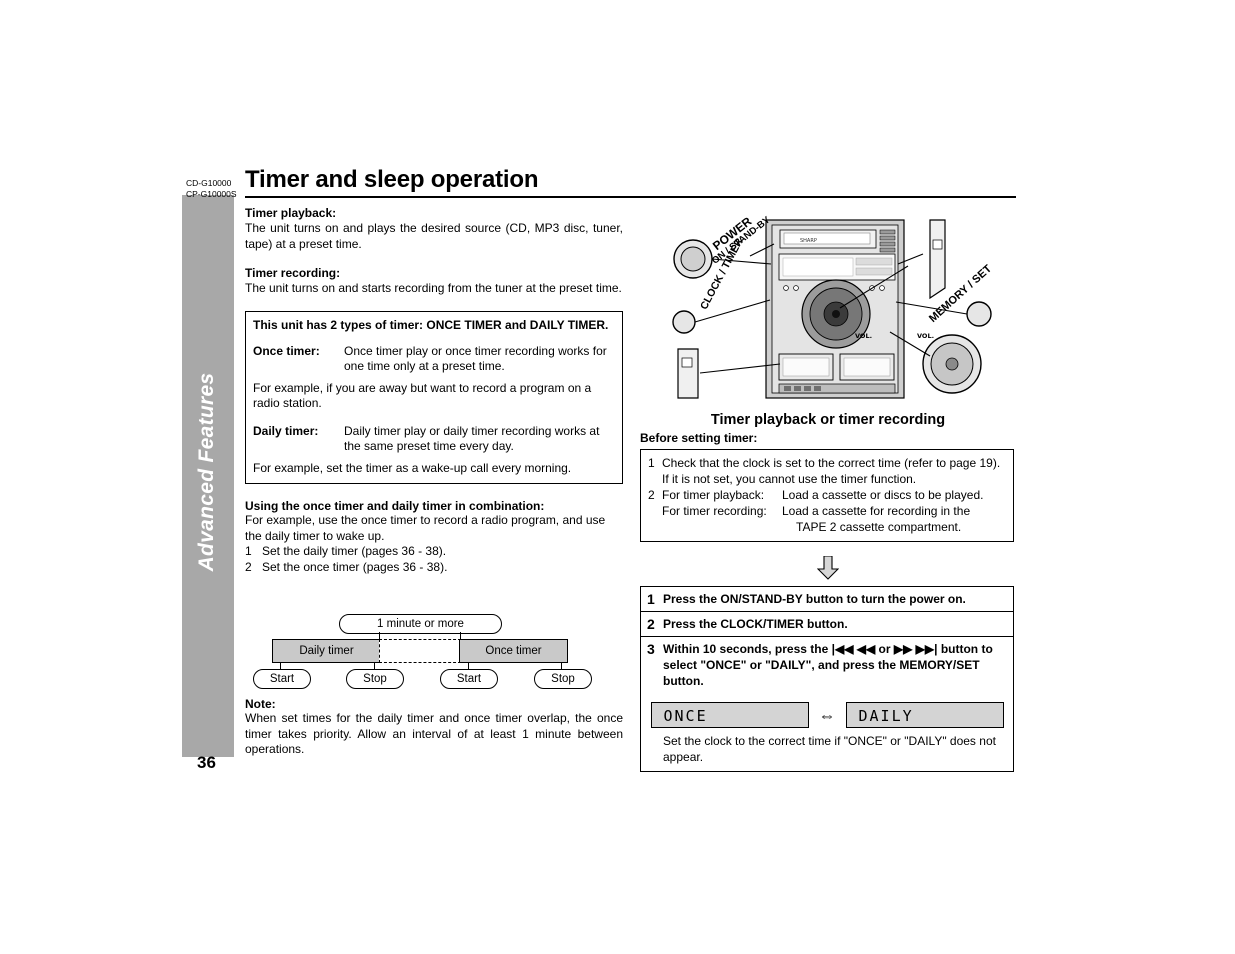 The image size is (1235, 954). Describe the element at coordinates (392, 179) in the screenshot. I see `page-title: Timer and sleep operation` at that location.